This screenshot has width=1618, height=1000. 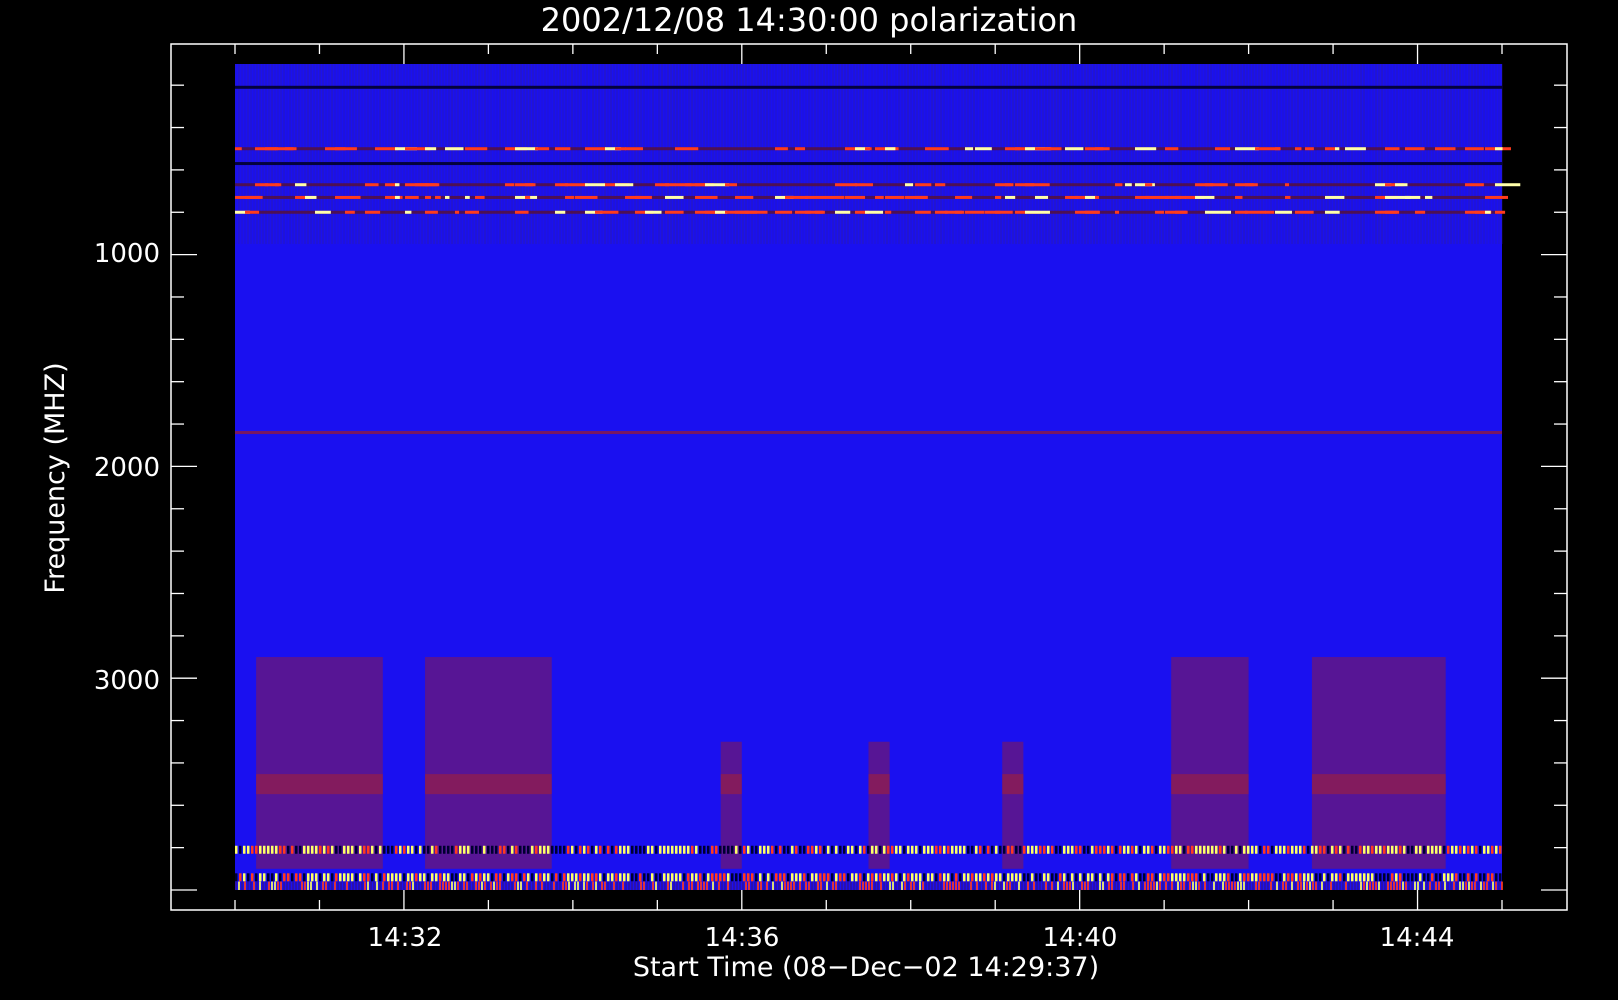 I want to click on x-tick-label: 14:36, so click(x=742, y=938).